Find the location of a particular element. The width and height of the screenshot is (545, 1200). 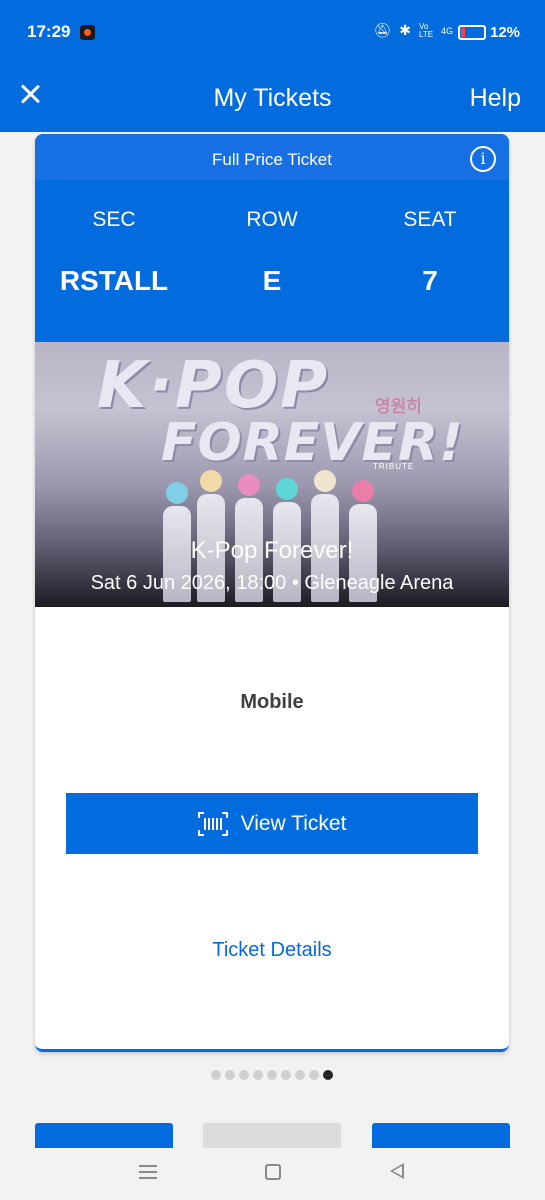

seat-column: SEAT 7 is located at coordinates (430, 252).